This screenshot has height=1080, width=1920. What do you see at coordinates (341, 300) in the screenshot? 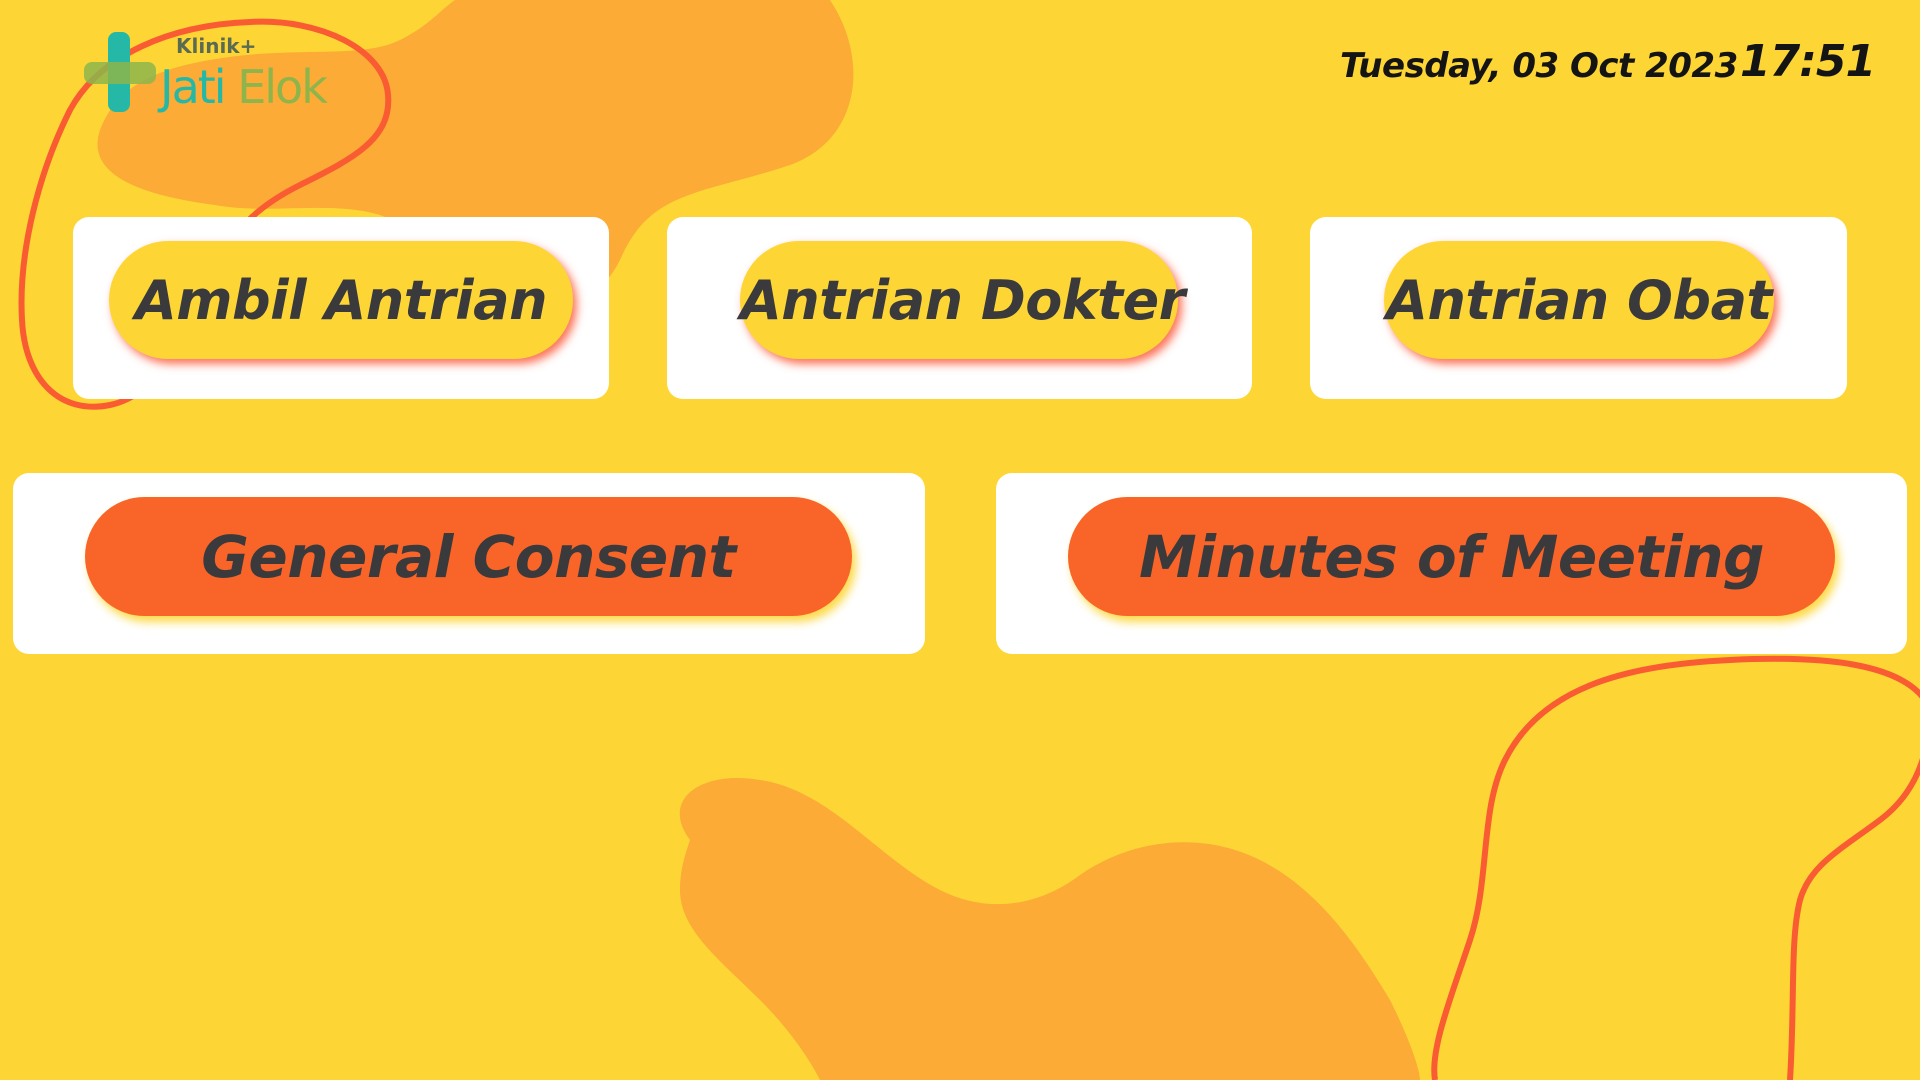
I see `ambil-antrian-button: Ambil Antrian` at bounding box center [341, 300].